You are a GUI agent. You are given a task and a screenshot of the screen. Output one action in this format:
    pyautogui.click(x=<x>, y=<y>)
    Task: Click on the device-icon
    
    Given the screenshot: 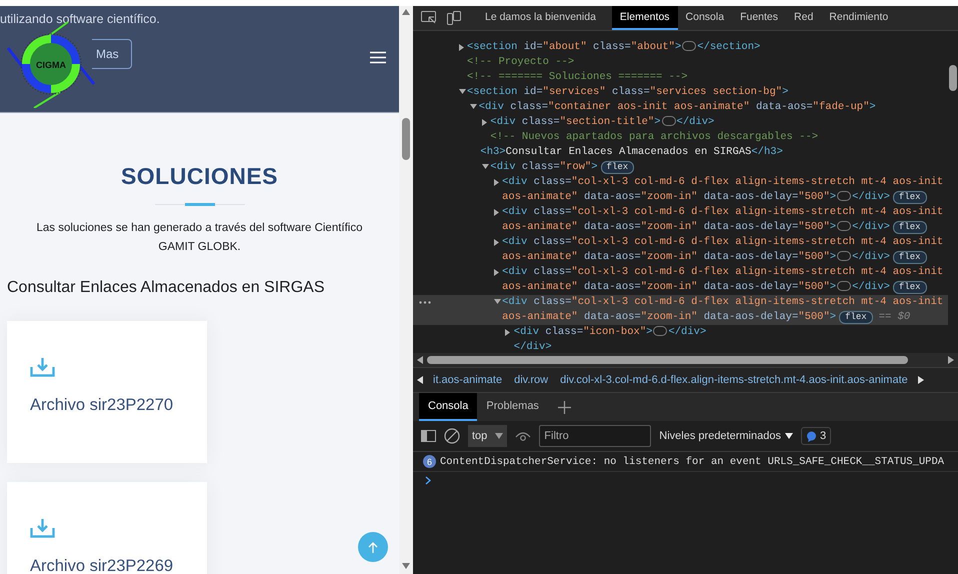 What is the action you would take?
    pyautogui.click(x=454, y=18)
    